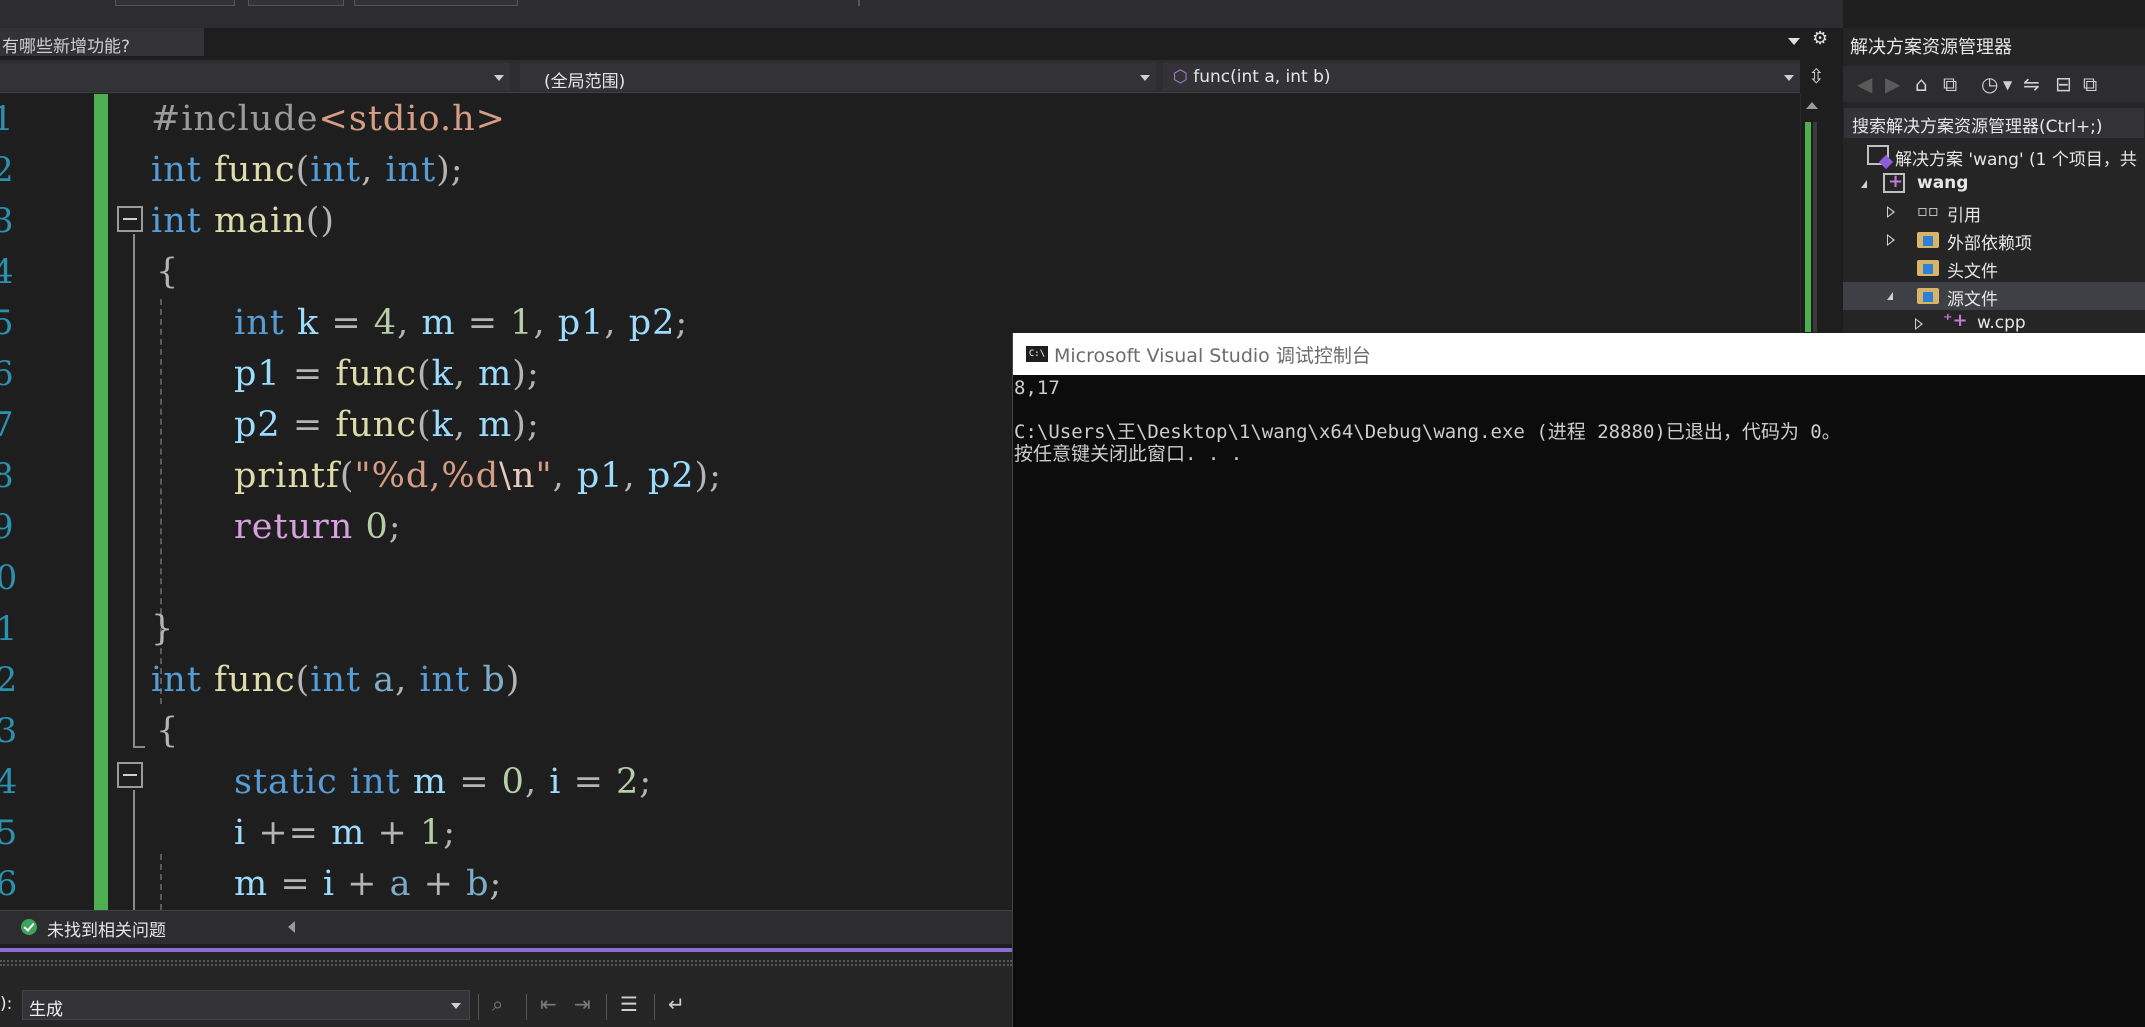 The height and width of the screenshot is (1027, 2145). I want to click on code-line: p1 = func(k, m);, so click(387, 374).